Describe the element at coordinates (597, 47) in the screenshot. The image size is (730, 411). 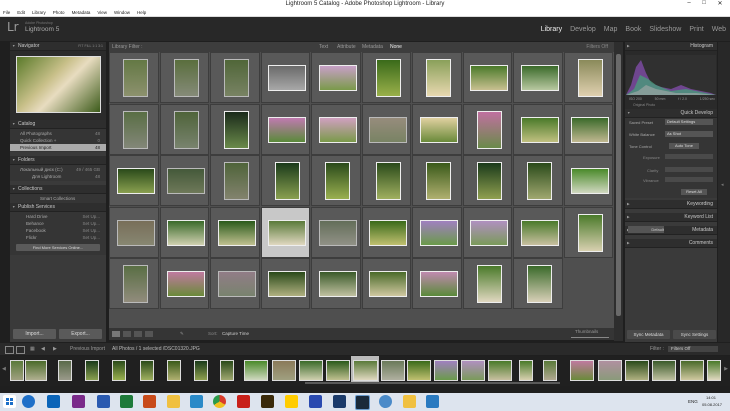
I see `filters-off-dropdown: Filters Off` at that location.